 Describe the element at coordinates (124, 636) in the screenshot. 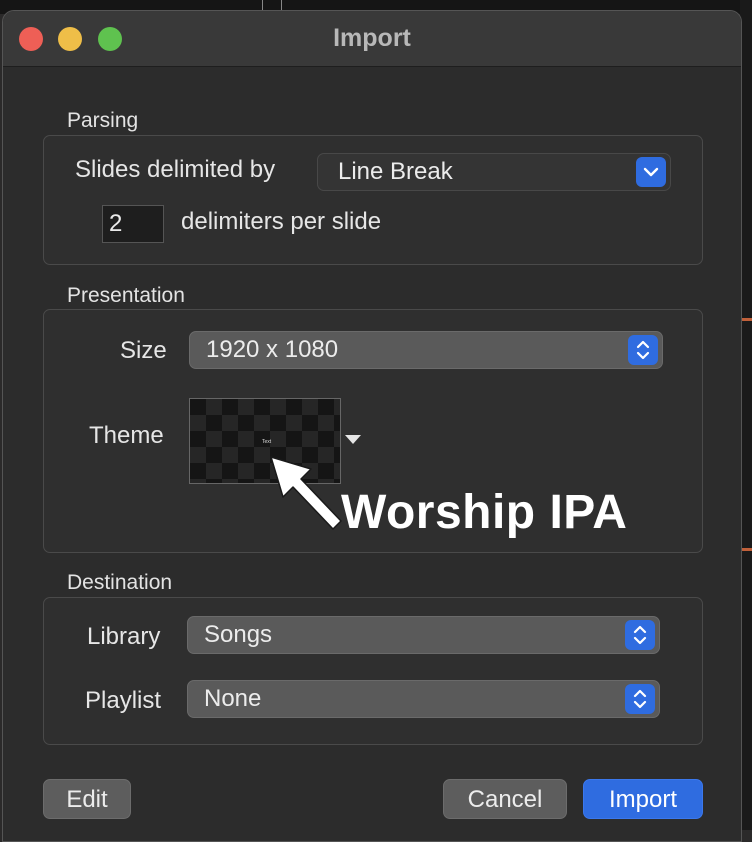

I see `library-label: Library` at that location.